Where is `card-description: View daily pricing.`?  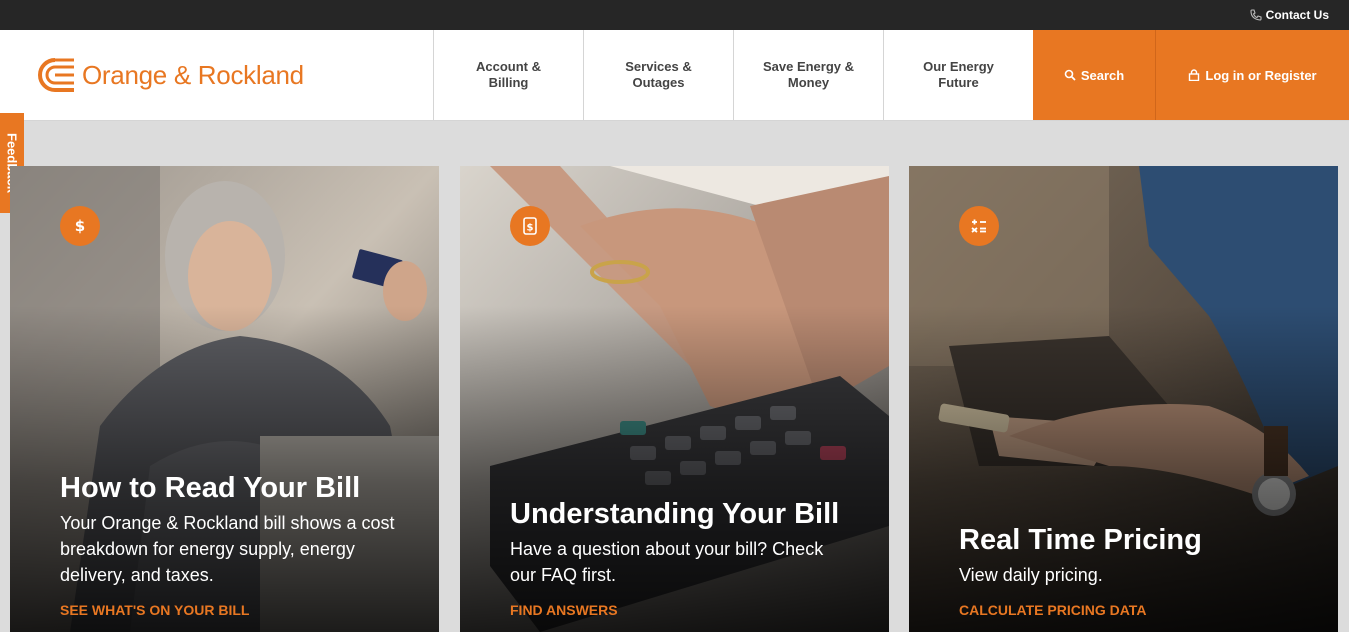
card-description: View daily pricing. is located at coordinates (1031, 575).